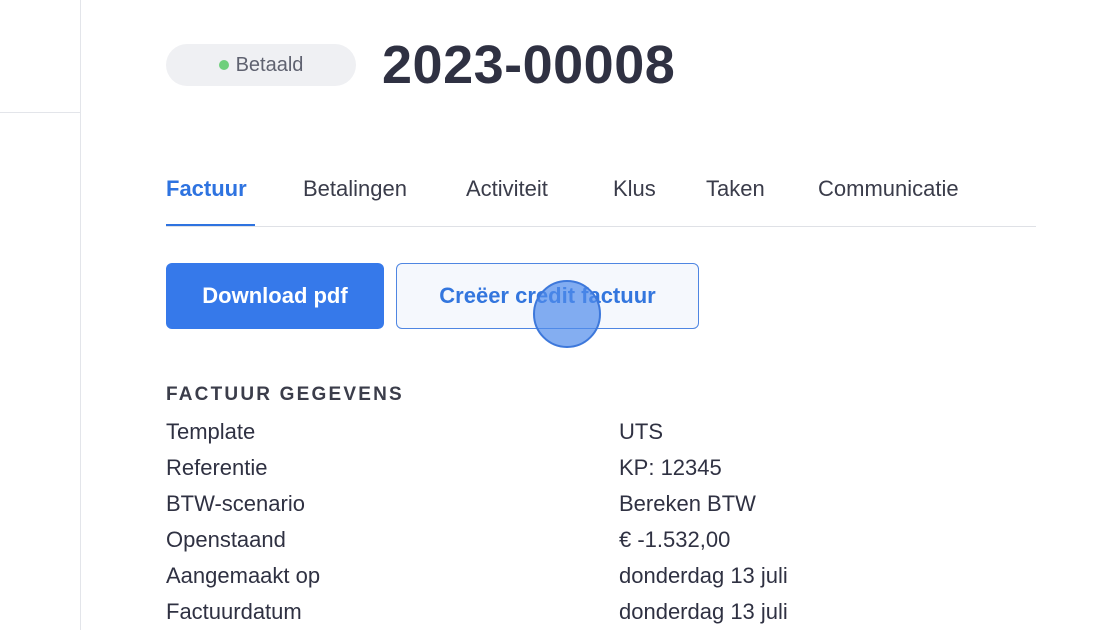 The image size is (1120, 630). What do you see at coordinates (210, 225) in the screenshot?
I see `active-tab-indicator` at bounding box center [210, 225].